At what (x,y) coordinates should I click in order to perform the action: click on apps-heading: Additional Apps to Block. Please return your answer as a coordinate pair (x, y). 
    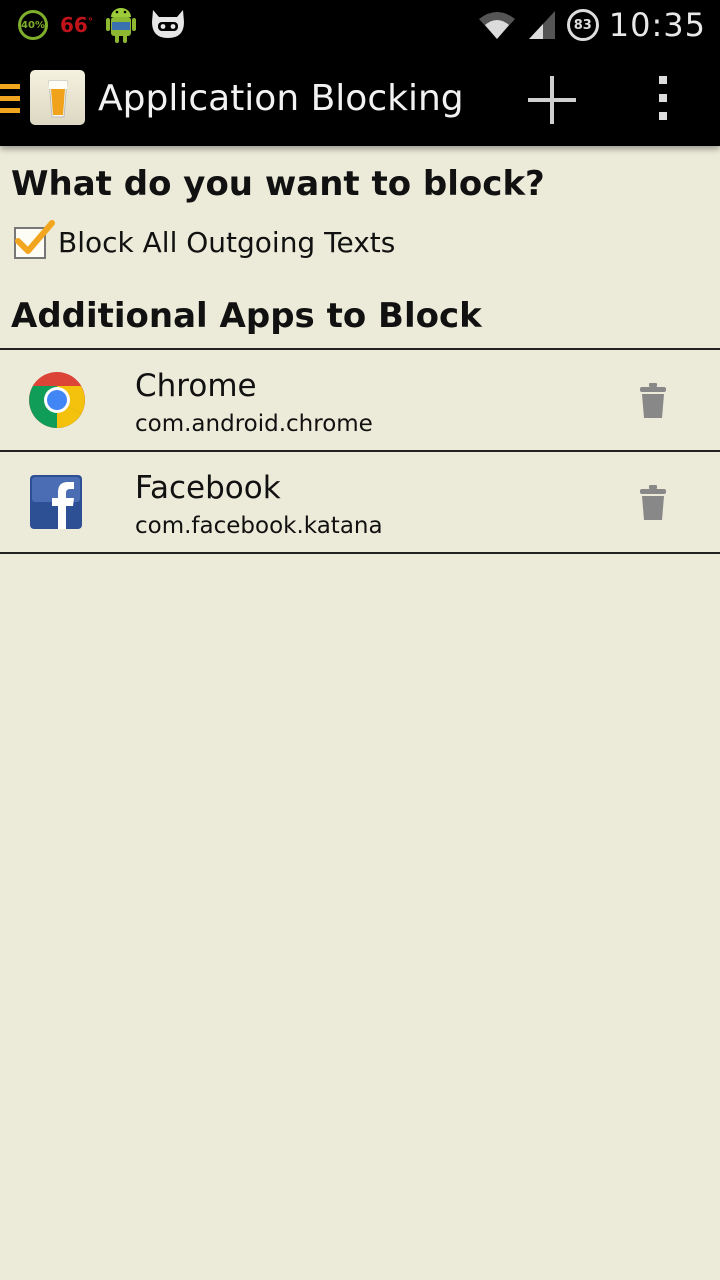
    Looking at the image, I should click on (246, 316).